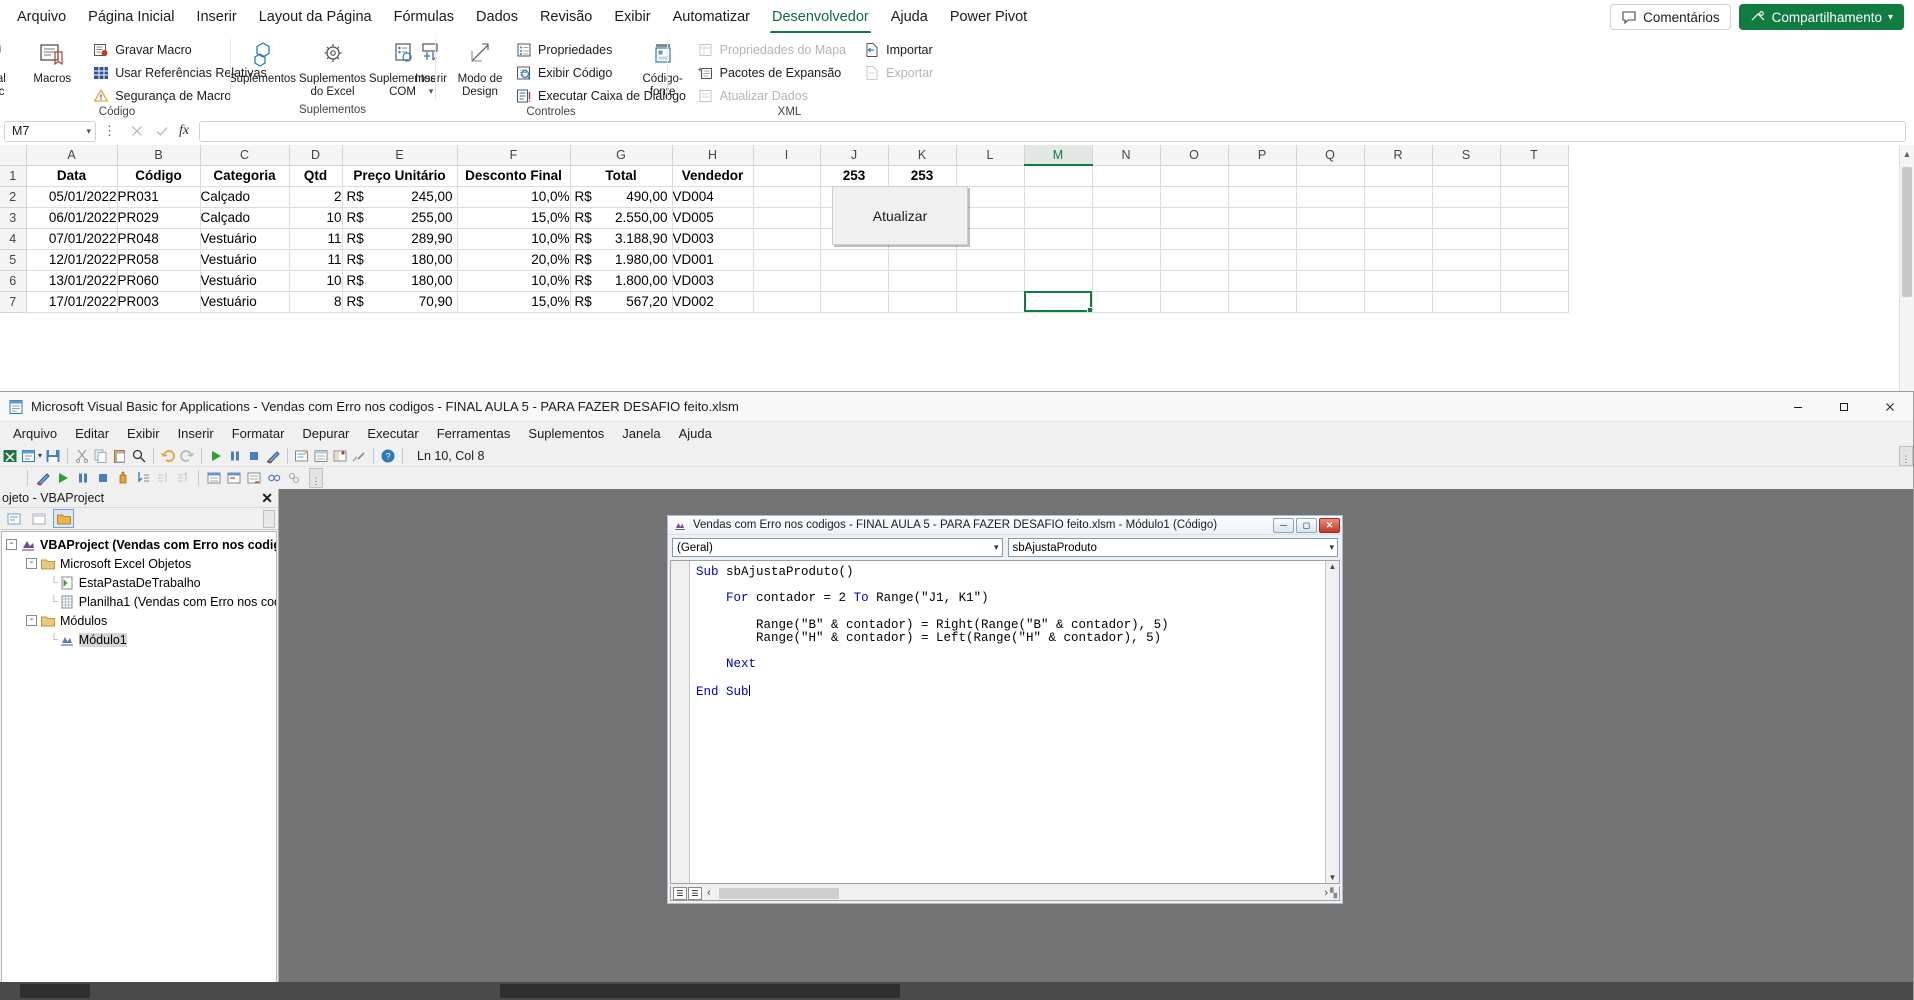  What do you see at coordinates (713, 218) in the screenshot?
I see `cell-H3: VD005` at bounding box center [713, 218].